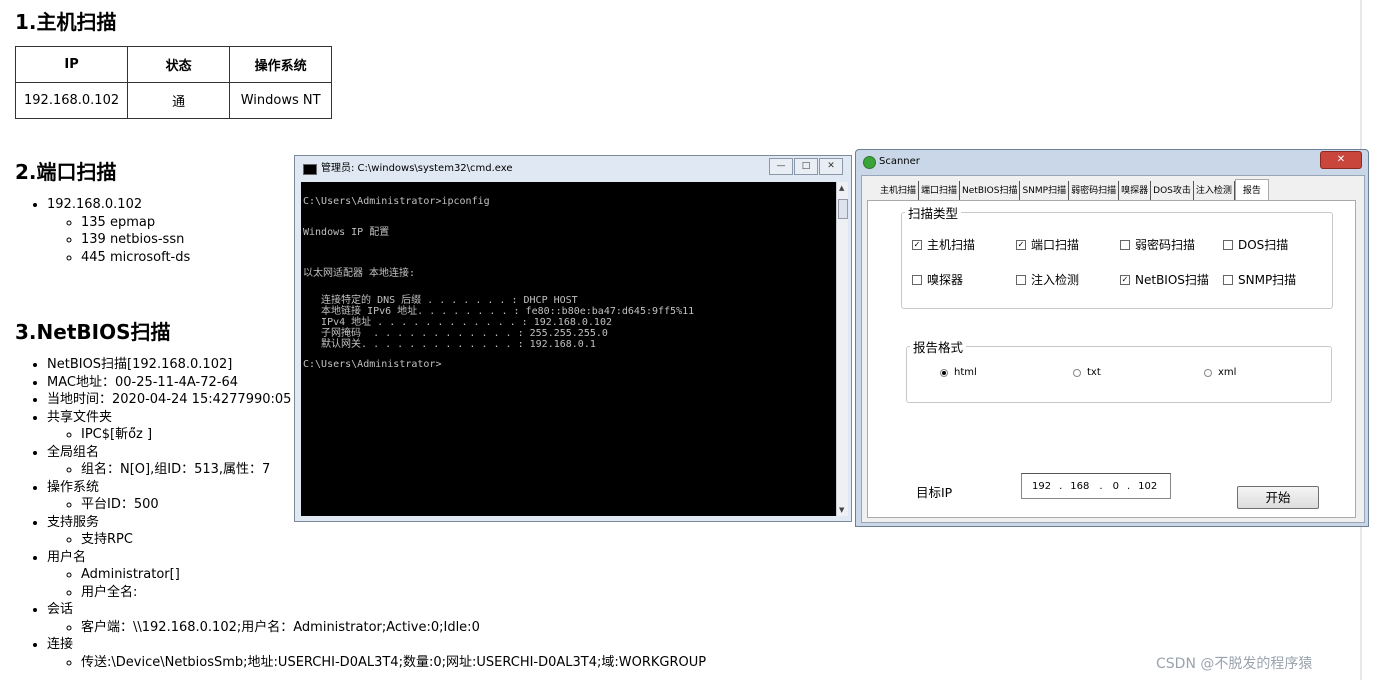 Image resolution: width=1383 pixels, height=680 pixels. What do you see at coordinates (73, 487) in the screenshot?
I see `netbios-item-label: 操作系统` at bounding box center [73, 487].